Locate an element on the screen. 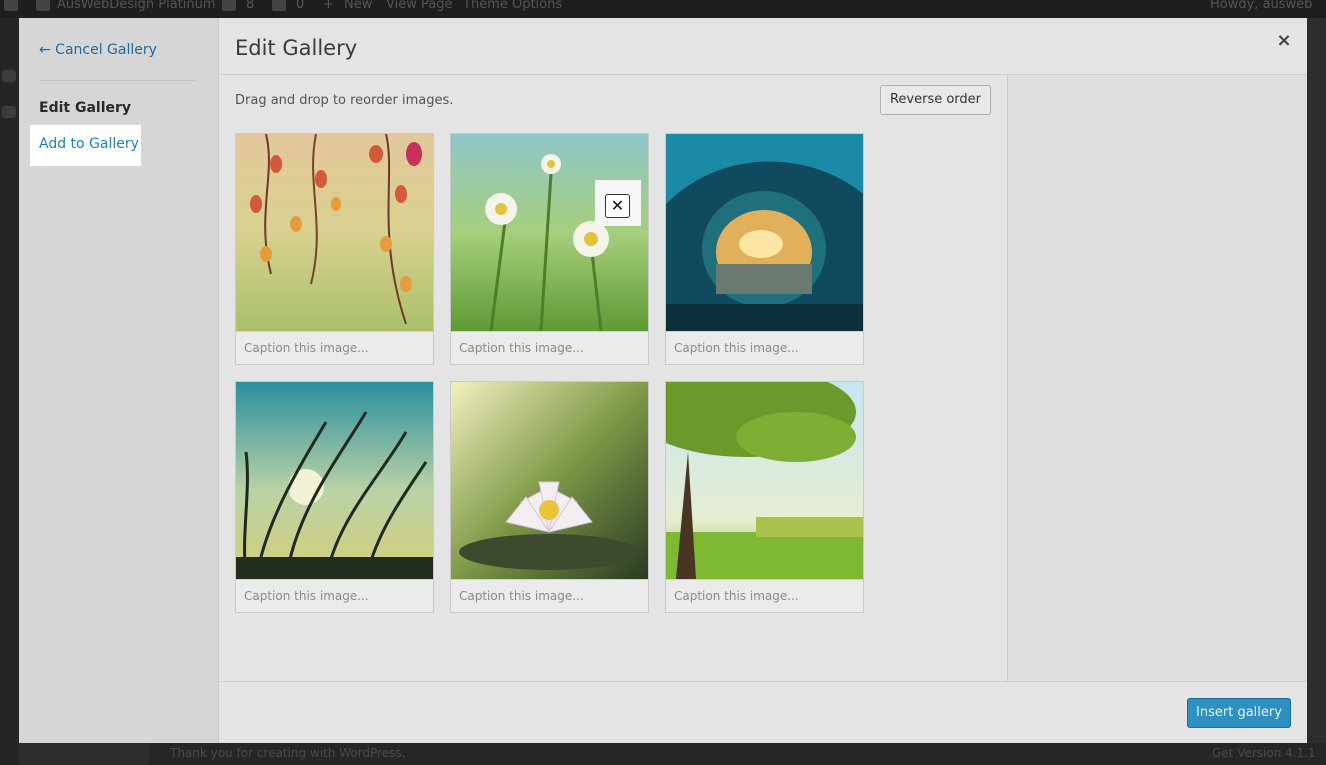  close-icon: × is located at coordinates (1284, 41).